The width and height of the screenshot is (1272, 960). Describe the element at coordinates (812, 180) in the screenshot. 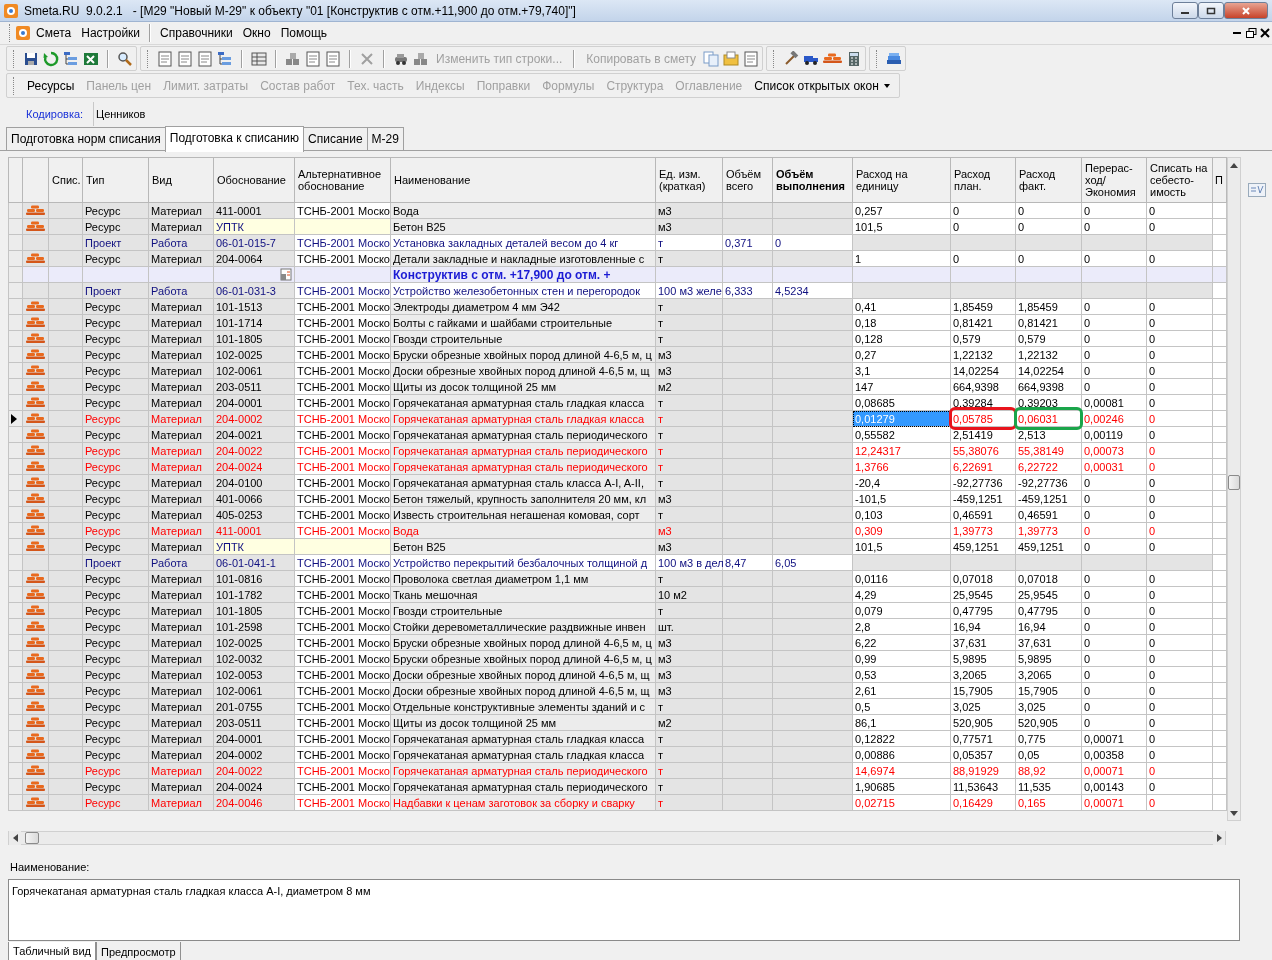

I see `column-header: Объём выполнения` at that location.